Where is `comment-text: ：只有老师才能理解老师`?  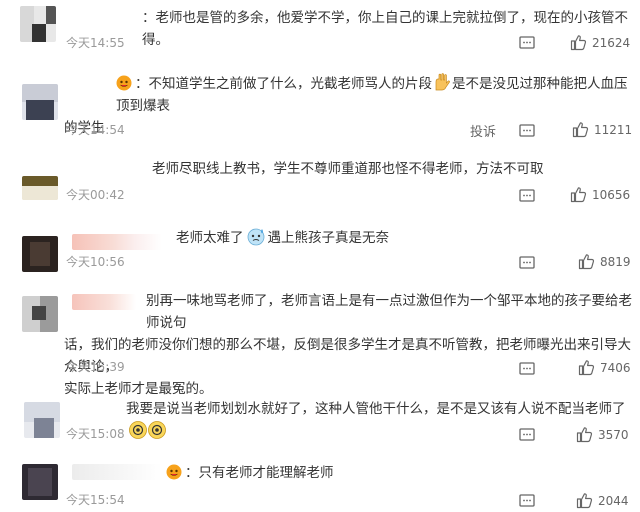 comment-text: ：只有老师才能理解老师 is located at coordinates (250, 473).